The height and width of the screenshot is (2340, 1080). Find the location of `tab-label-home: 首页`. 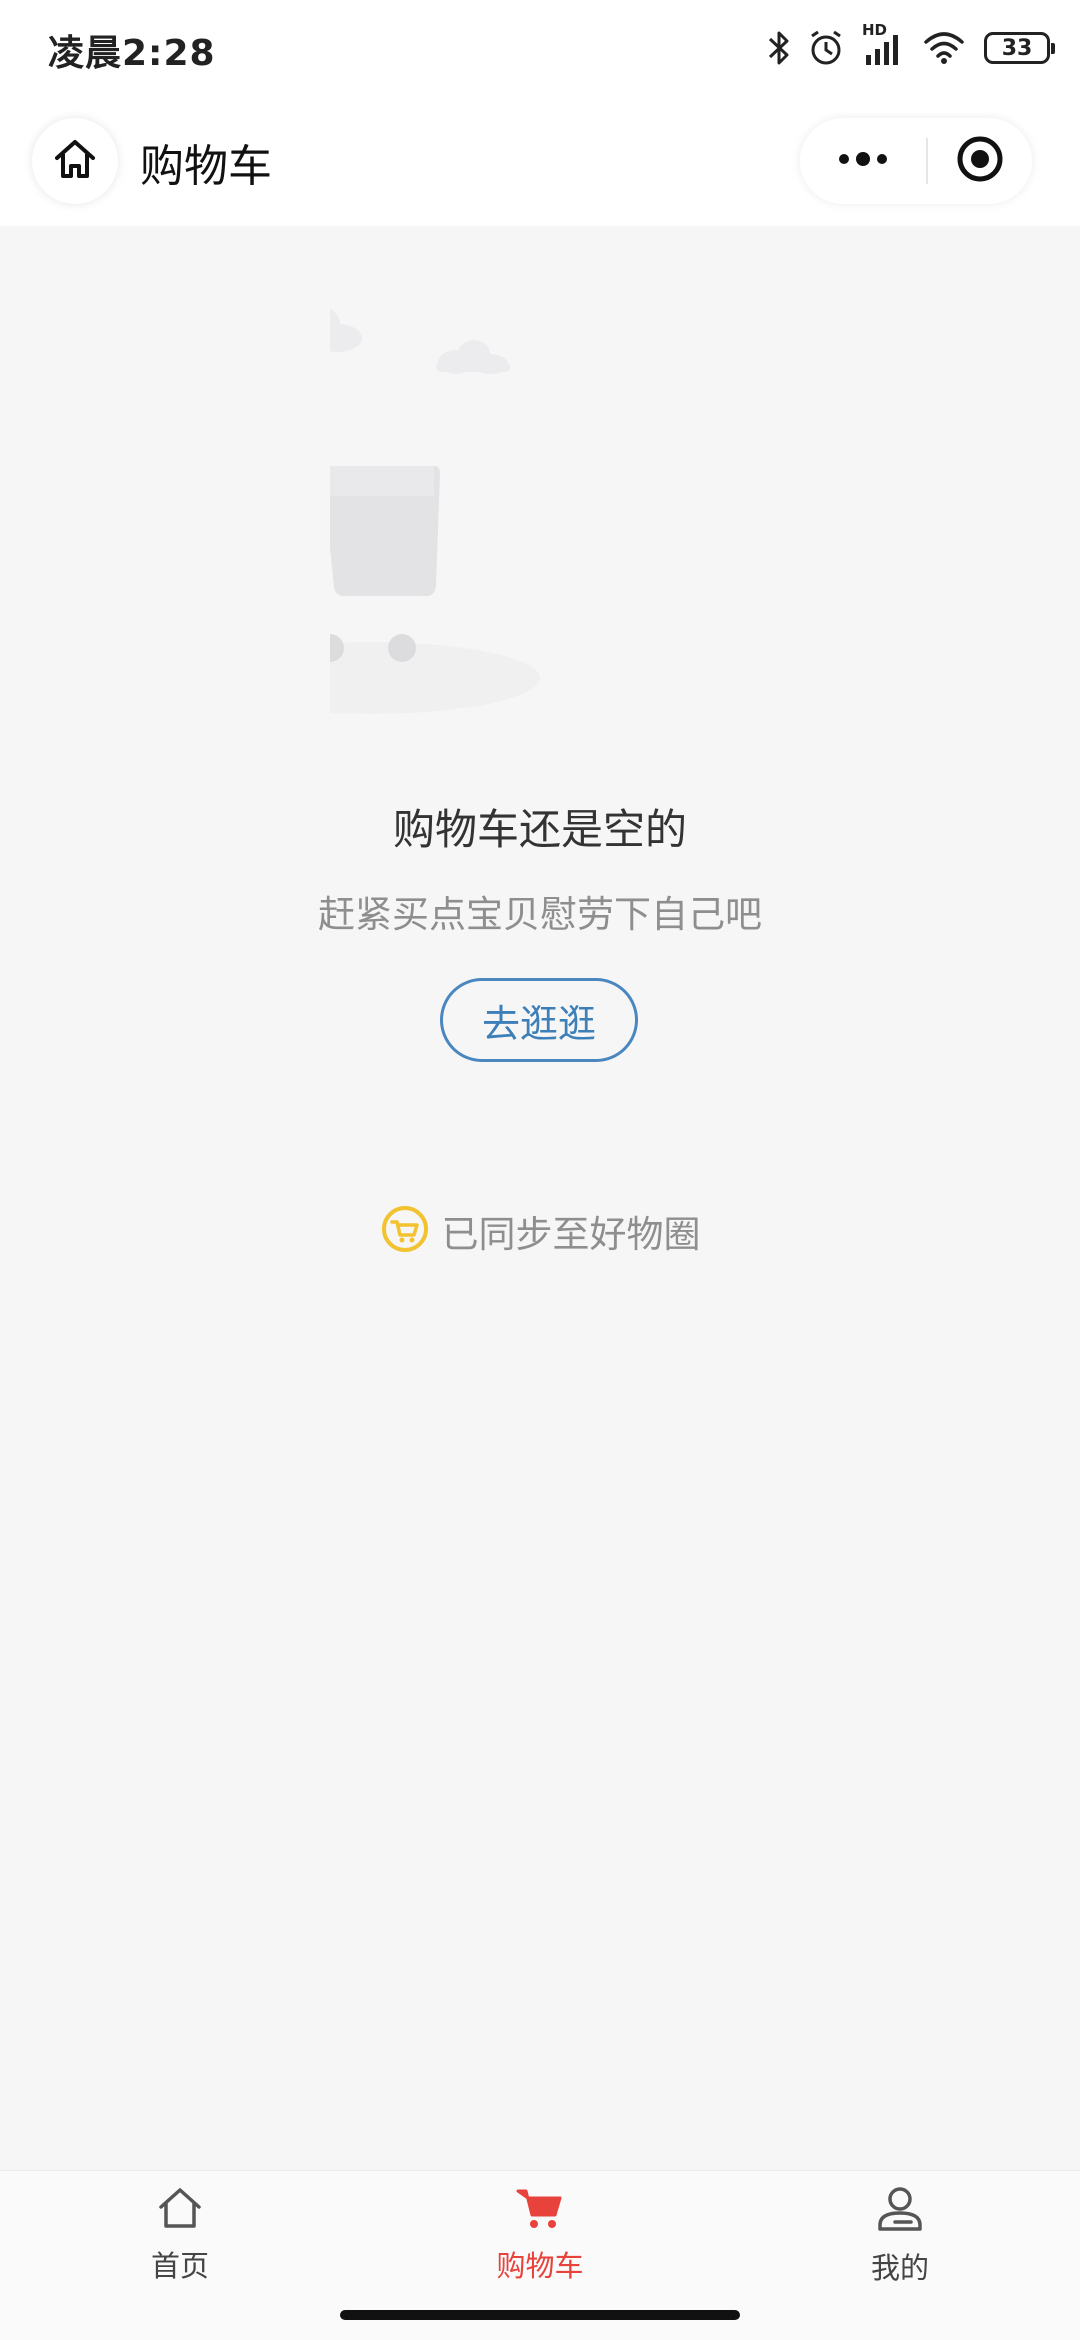

tab-label-home: 首页 is located at coordinates (179, 2266).